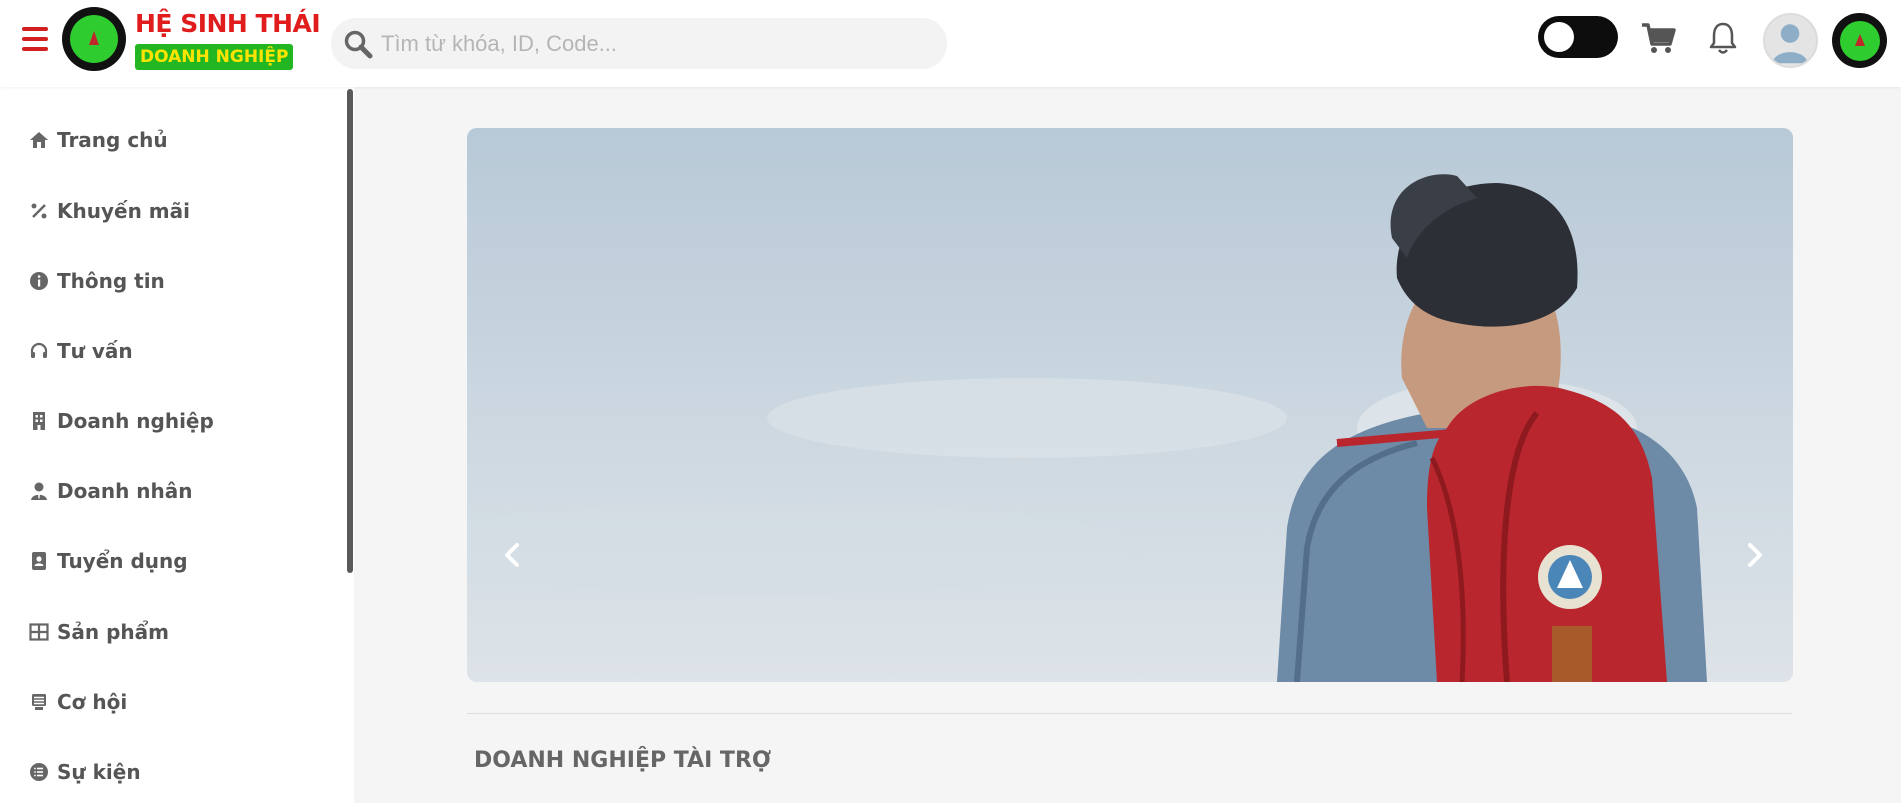 This screenshot has width=1901, height=803. Describe the element at coordinates (170, 351) in the screenshot. I see `sidebar-item-consulting: Tư vấn` at that location.